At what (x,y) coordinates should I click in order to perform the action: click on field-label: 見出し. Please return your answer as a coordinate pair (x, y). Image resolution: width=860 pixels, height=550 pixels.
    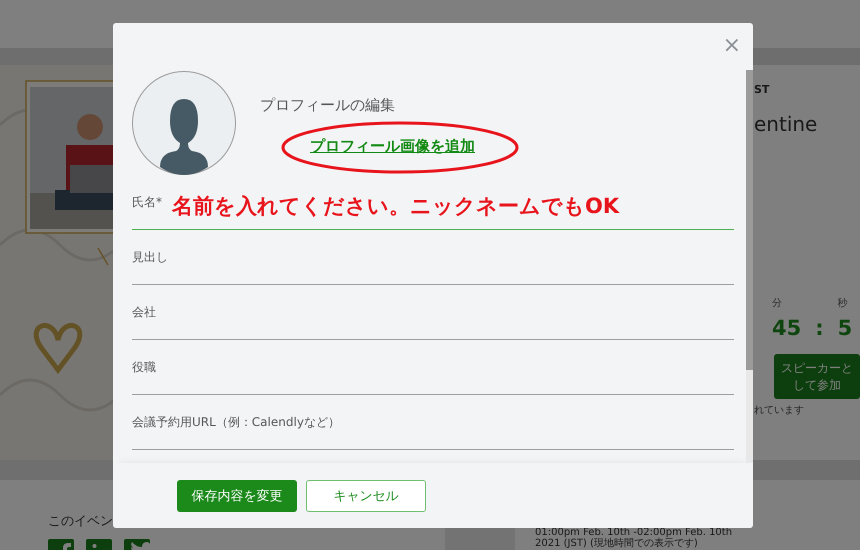
    Looking at the image, I should click on (150, 257).